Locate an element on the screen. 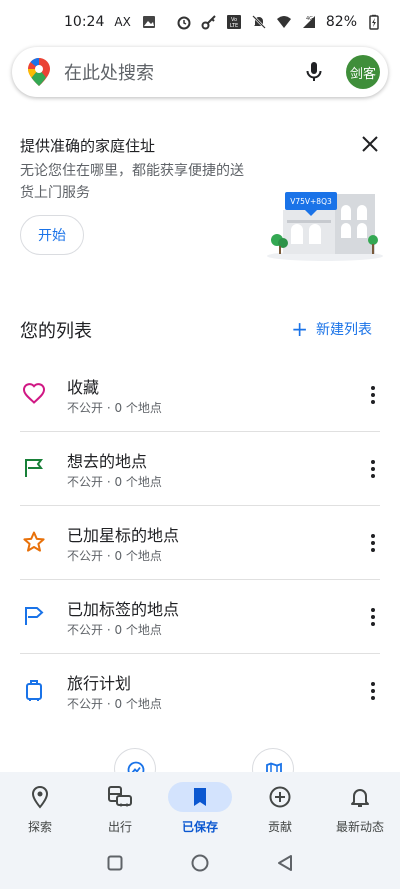 The width and height of the screenshot is (400, 889). bell-icon is located at coordinates (360, 798).